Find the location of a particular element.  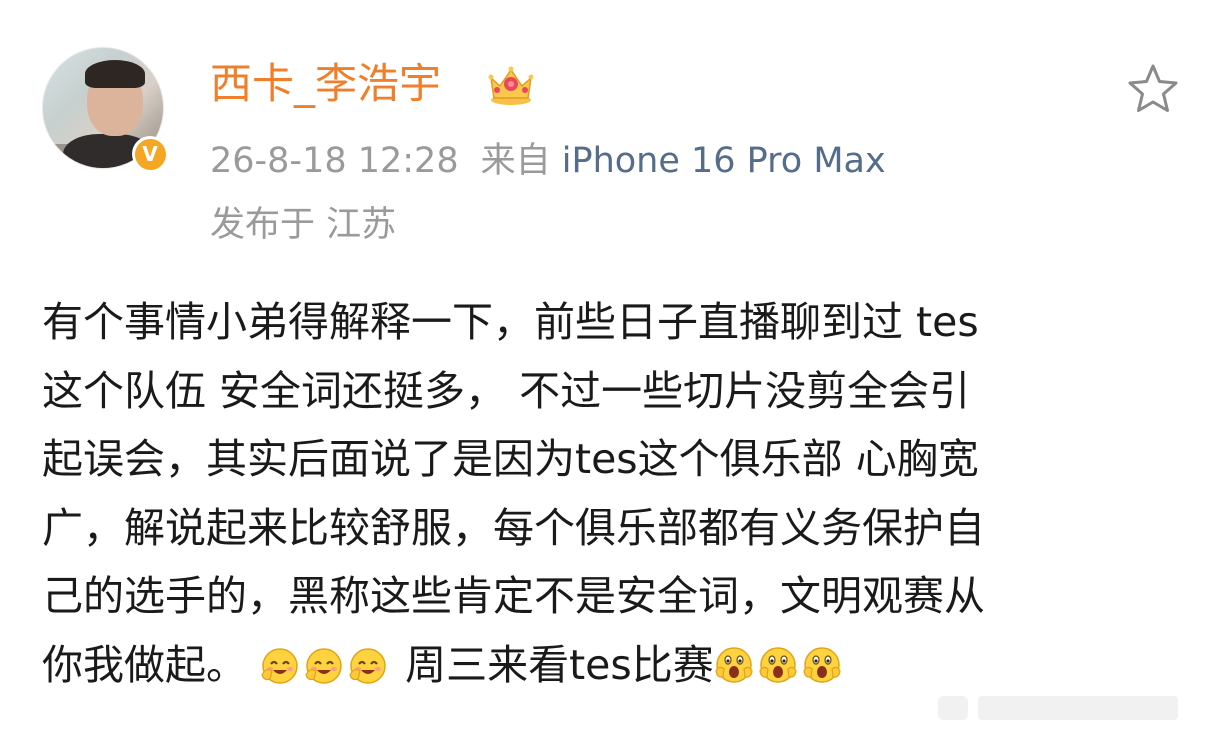

verified-badge-label: V is located at coordinates (150, 154).